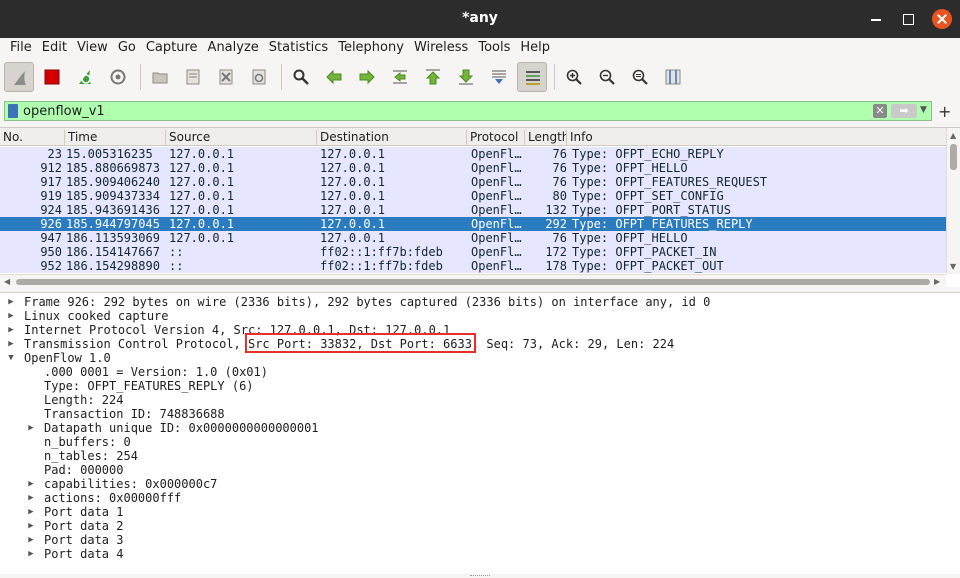 This screenshot has width=960, height=578. I want to click on apply-filter-icon: ➡, so click(904, 111).